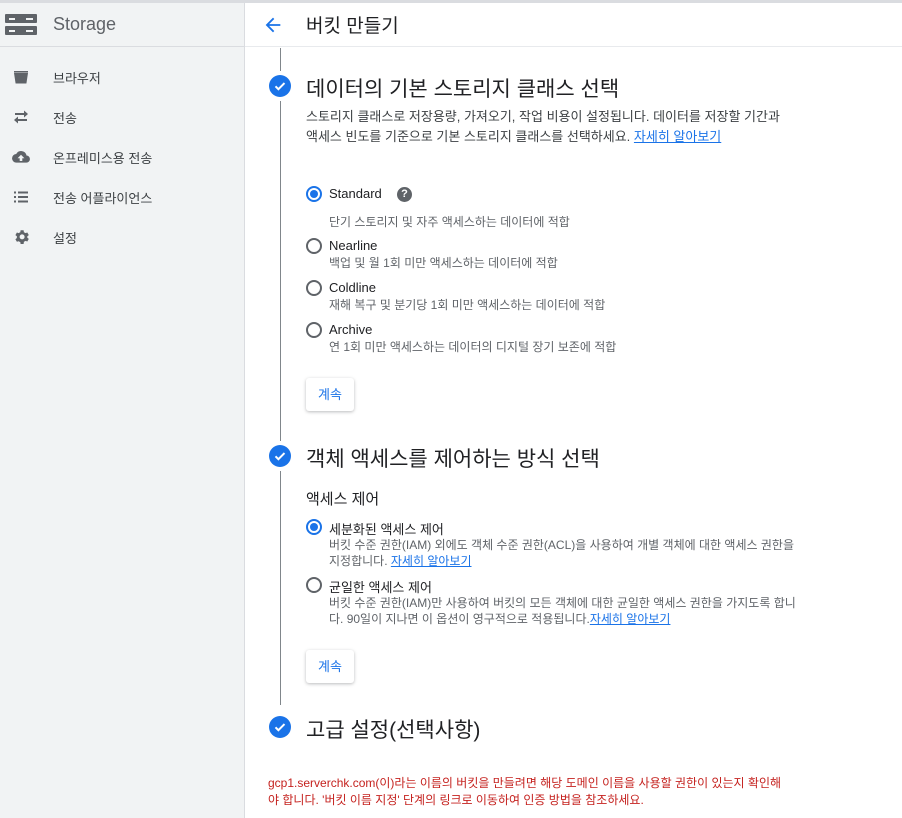 The height and width of the screenshot is (818, 902). Describe the element at coordinates (122, 25) in the screenshot. I see `sidebar-header: Storage` at that location.